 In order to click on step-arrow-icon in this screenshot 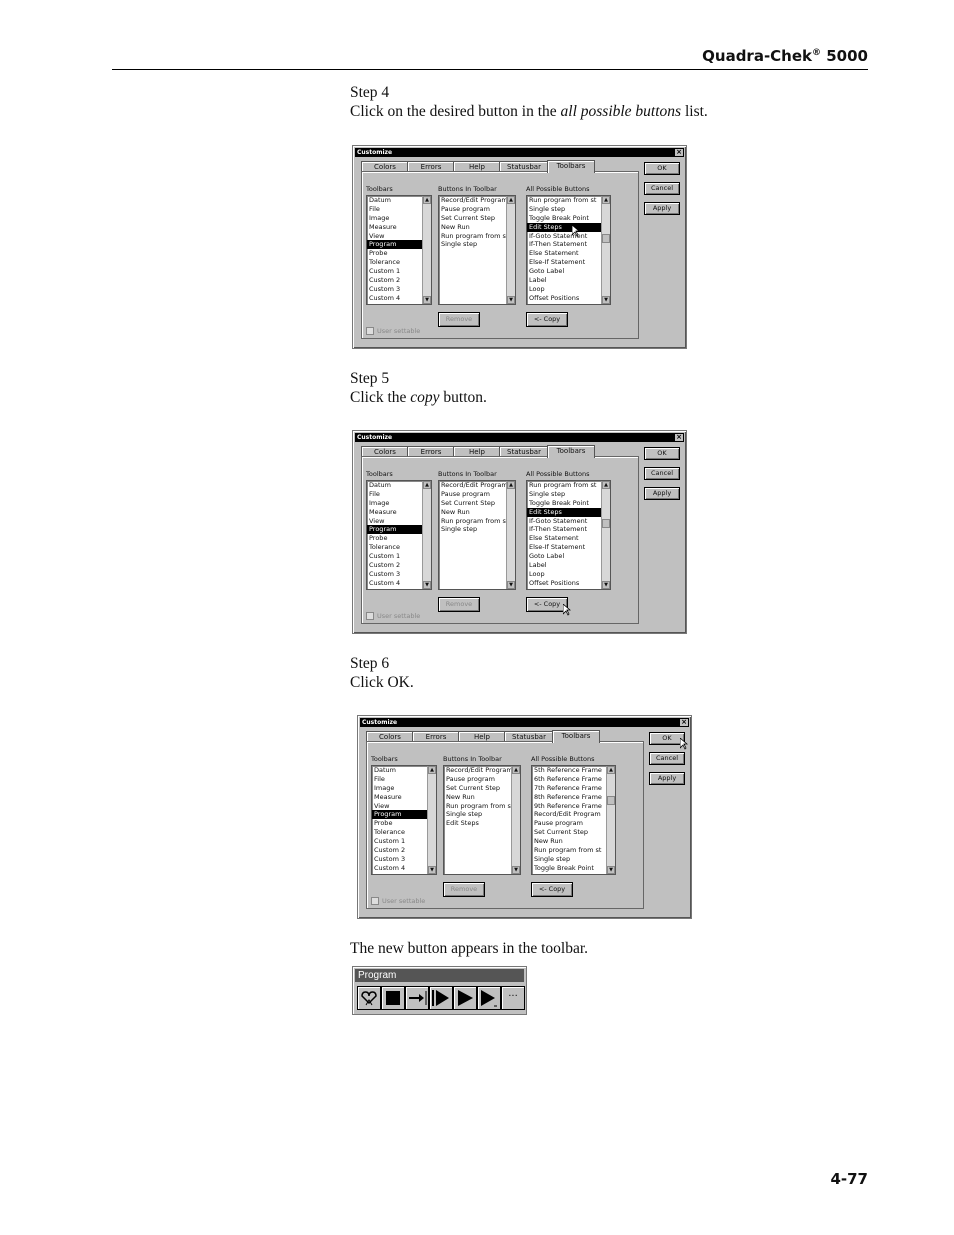, I will do `click(417, 998)`.